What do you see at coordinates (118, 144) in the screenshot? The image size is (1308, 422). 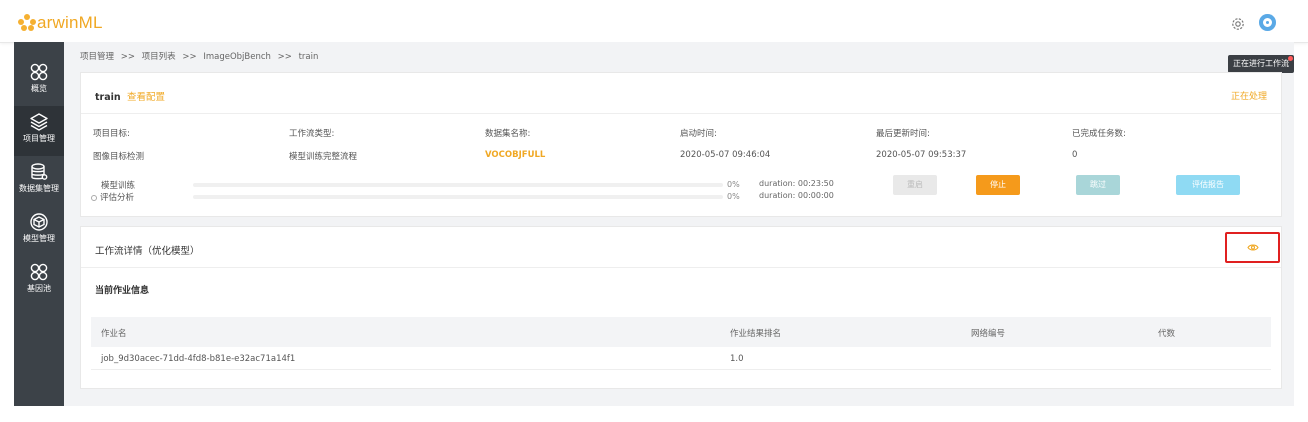 I see `info-project-goal: 项目目标: 图像目标检测` at bounding box center [118, 144].